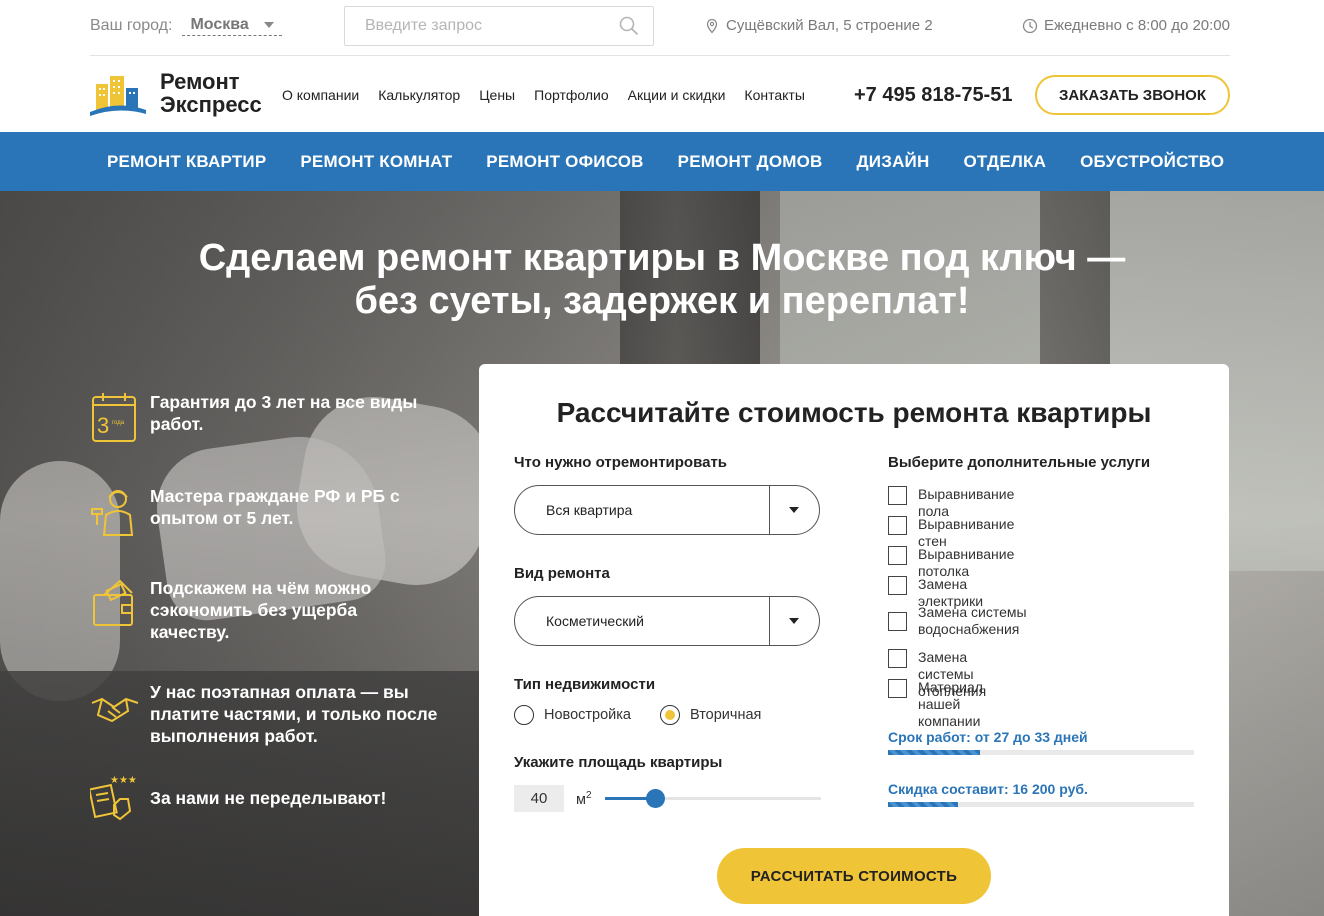 The height and width of the screenshot is (916, 1324). Describe the element at coordinates (284, 413) in the screenshot. I see `feature-text: Гарантия до 3 лет на все виды работ.` at that location.